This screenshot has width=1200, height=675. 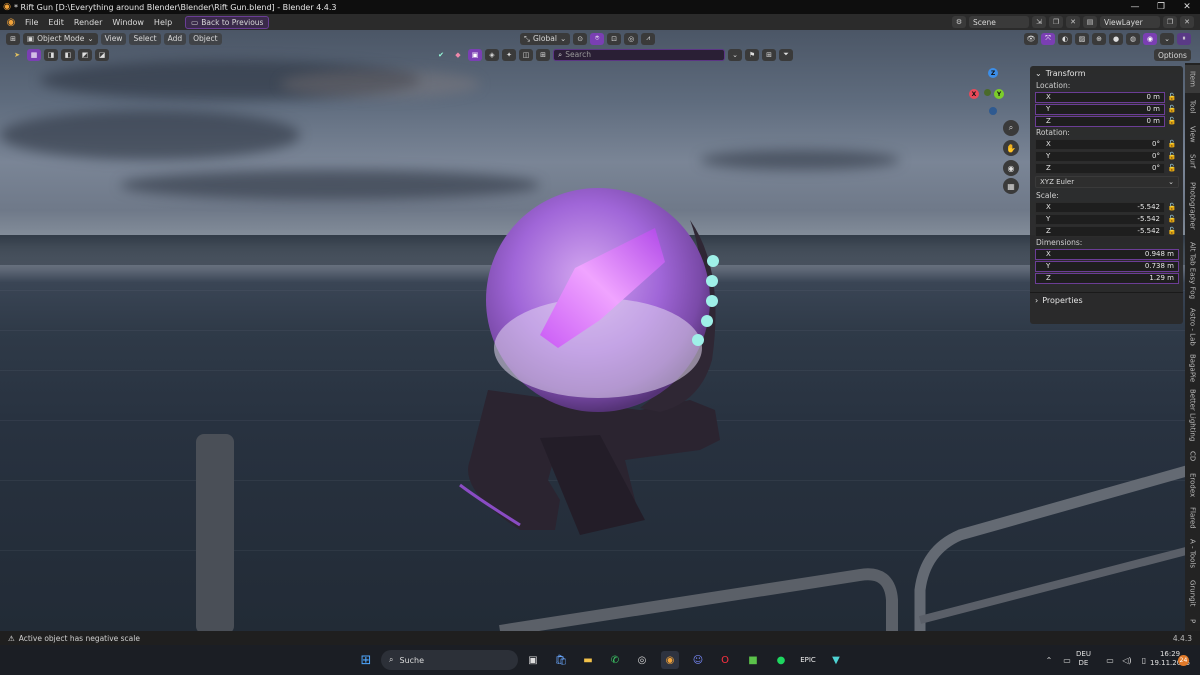 What do you see at coordinates (113, 38) in the screenshot?
I see `menu-view: View` at bounding box center [113, 38].